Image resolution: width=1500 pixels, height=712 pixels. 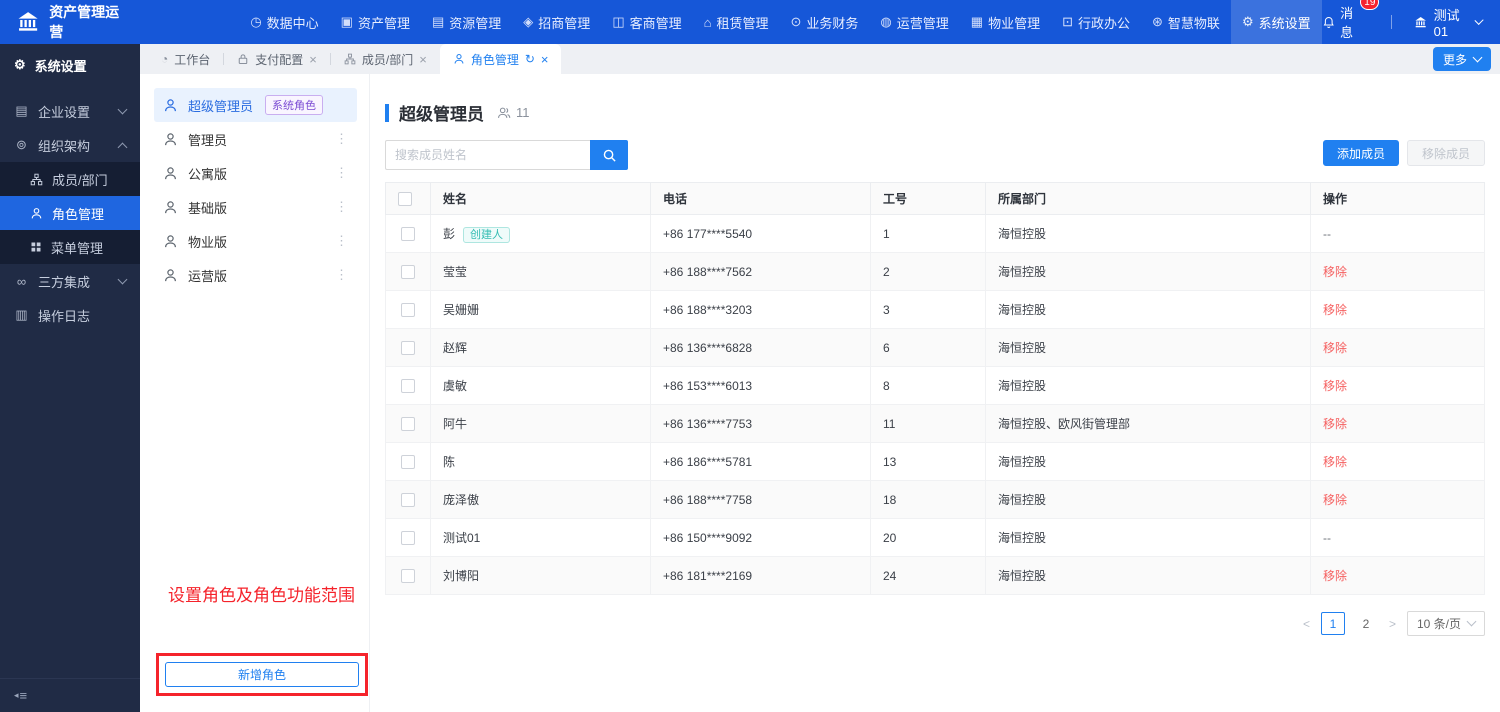 I want to click on role-item-apartment: 公寓版 ⋮, so click(x=255, y=173).